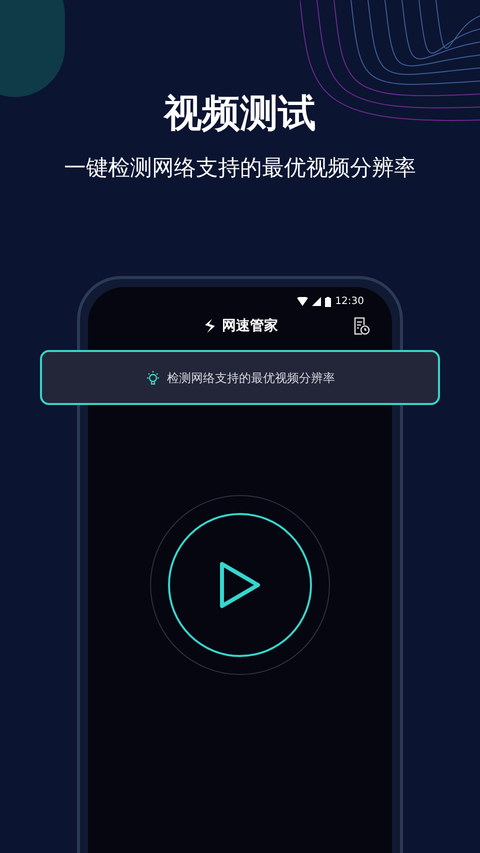 This screenshot has height=853, width=480. What do you see at coordinates (361, 326) in the screenshot?
I see `history-report-icon` at bounding box center [361, 326].